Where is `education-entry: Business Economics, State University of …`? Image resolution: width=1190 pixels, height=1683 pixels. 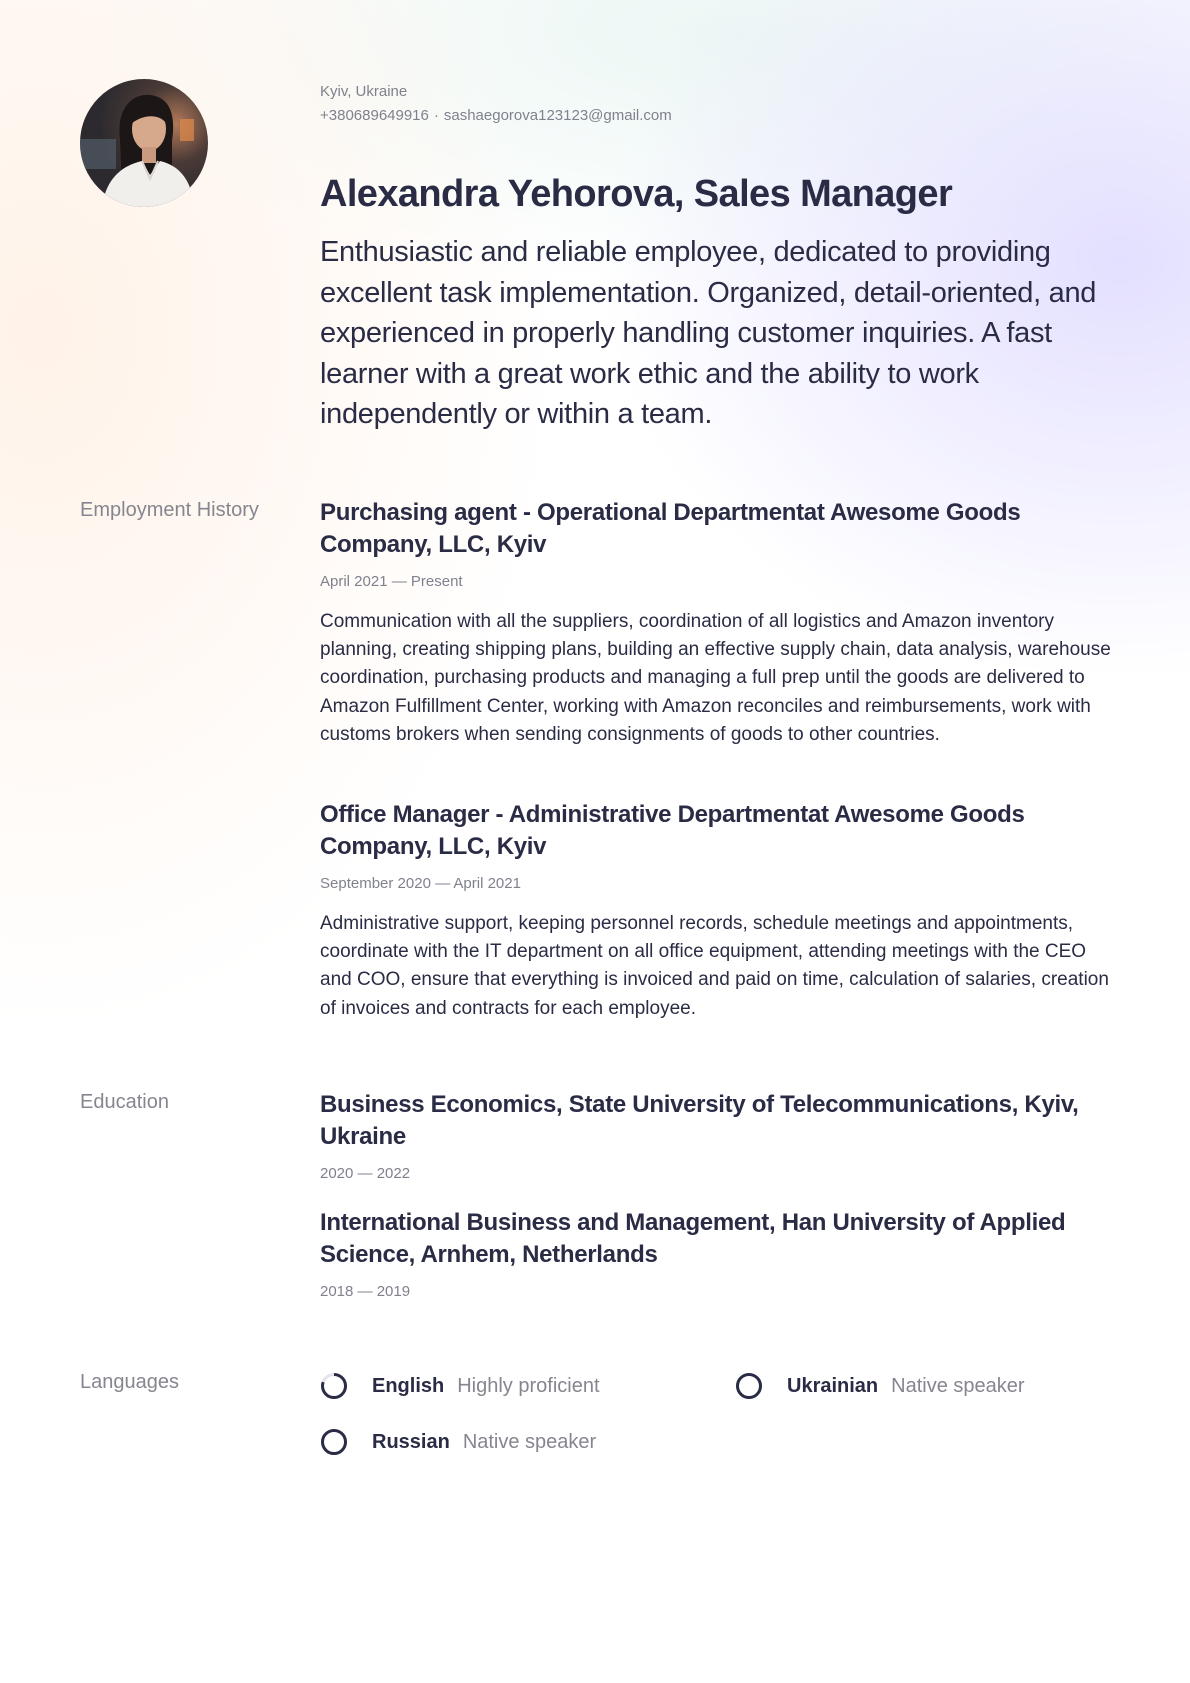 education-entry: Business Economics, State University of … is located at coordinates (720, 1136).